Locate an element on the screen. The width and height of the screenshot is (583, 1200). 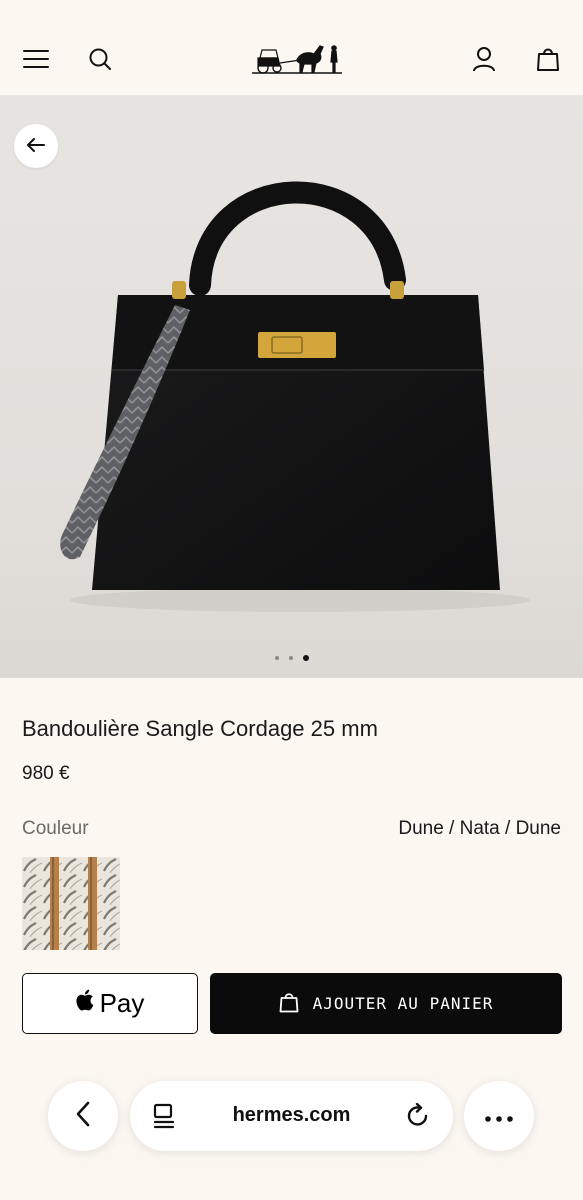
reload-icon is located at coordinates (418, 1116).